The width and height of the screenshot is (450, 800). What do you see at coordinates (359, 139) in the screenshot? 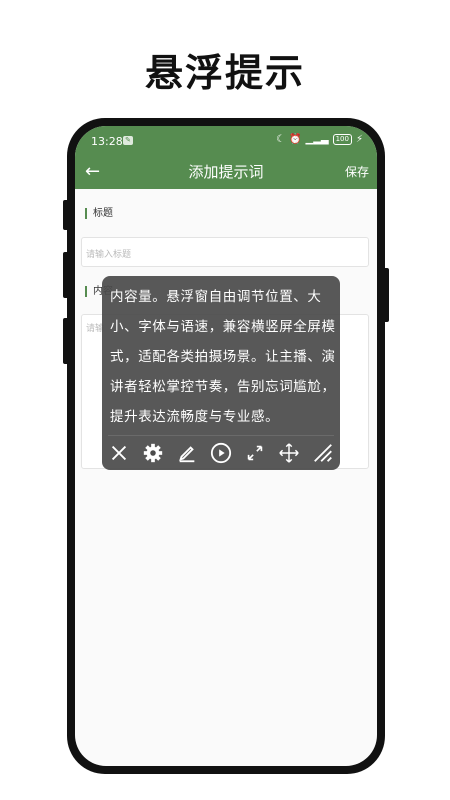
I see `charging-icon: ⚡` at bounding box center [359, 139].